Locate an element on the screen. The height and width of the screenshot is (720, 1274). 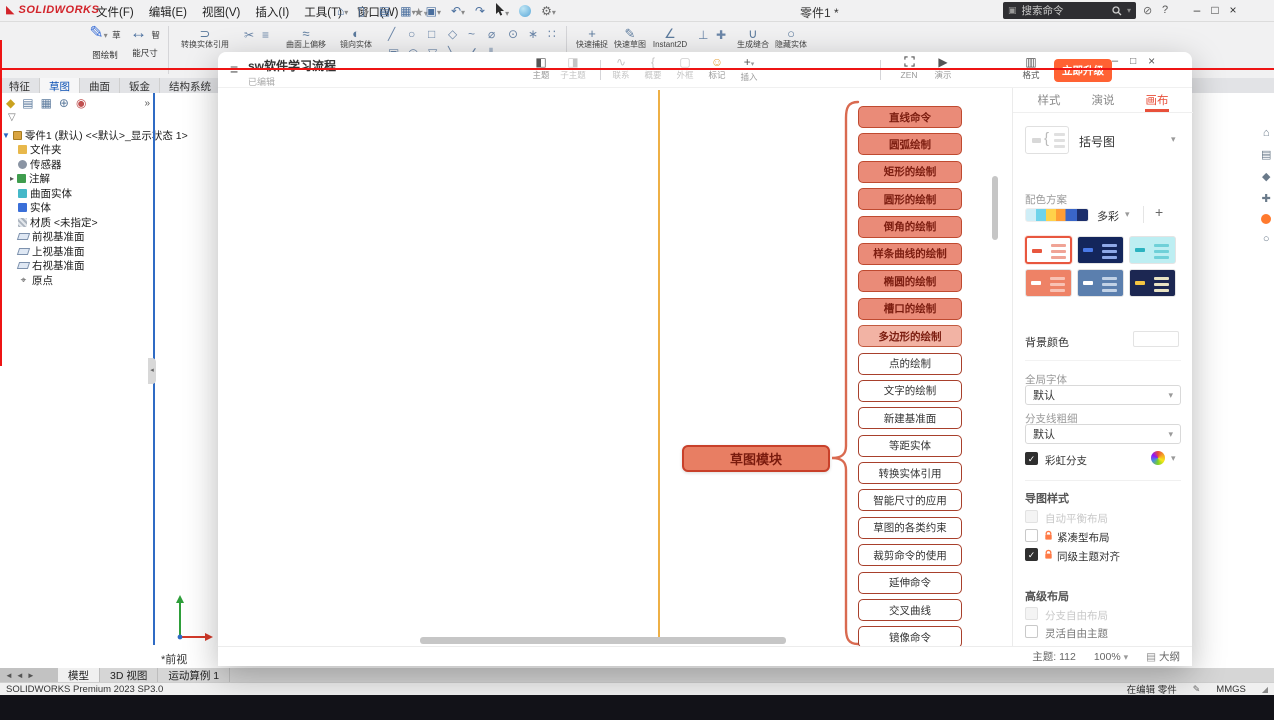
free-branch-checkbox is located at coordinates (1031, 613).